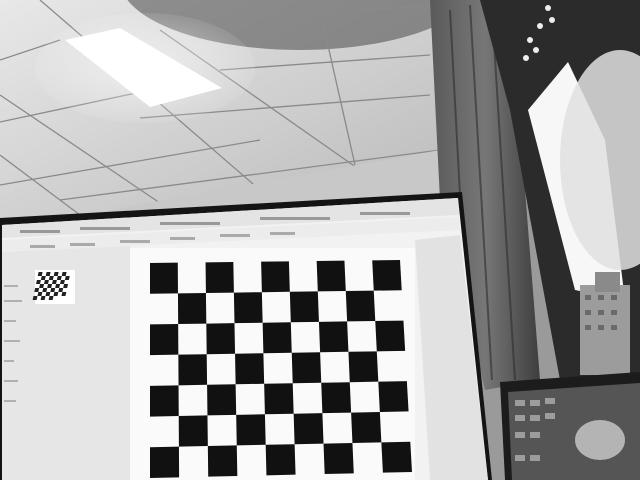 The height and width of the screenshot is (480, 640). I want to click on thumbnail-checkerboard, so click(53, 287).